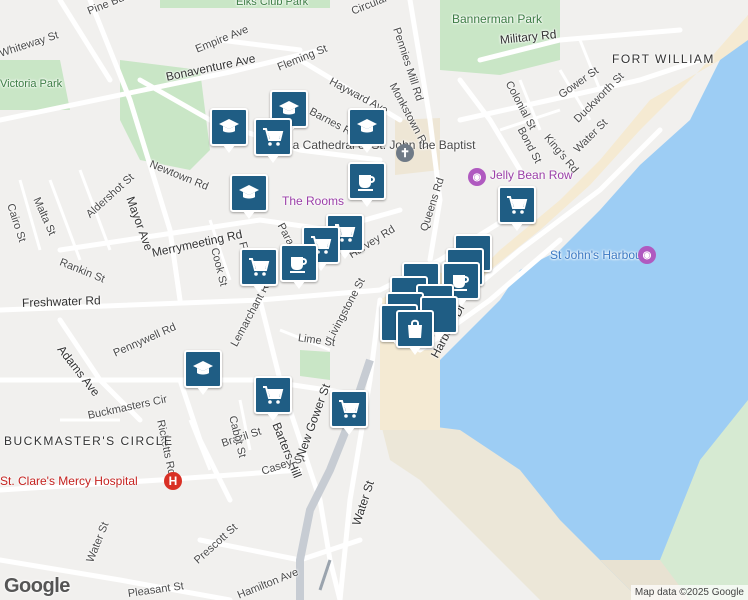 This screenshot has width=748, height=600. What do you see at coordinates (689, 592) in the screenshot?
I see `map-attribution: Map data ©2025 Google` at bounding box center [689, 592].